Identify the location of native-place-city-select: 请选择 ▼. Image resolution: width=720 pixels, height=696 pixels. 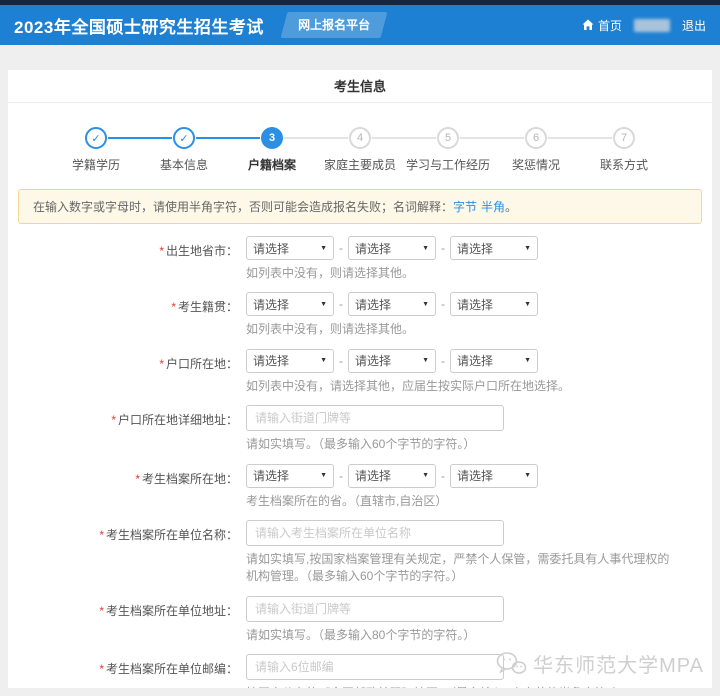
(392, 304).